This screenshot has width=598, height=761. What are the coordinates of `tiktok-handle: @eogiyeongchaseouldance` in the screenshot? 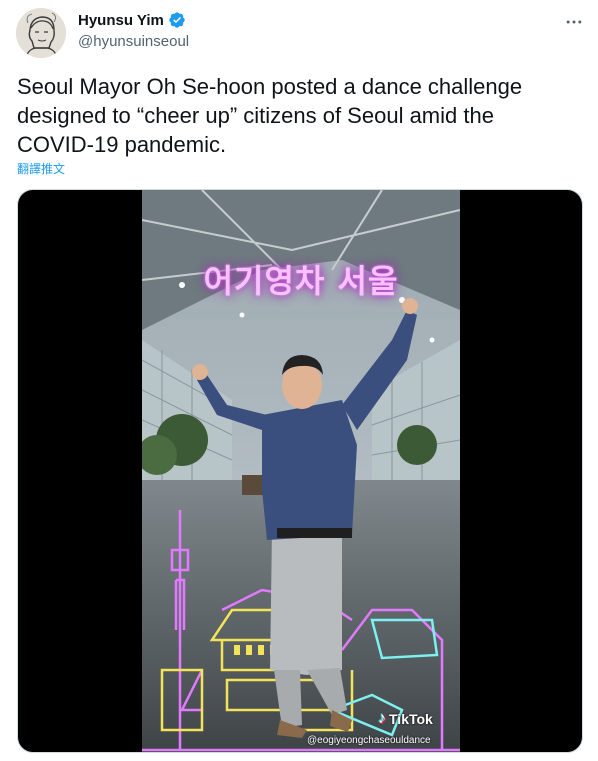 It's located at (369, 740).